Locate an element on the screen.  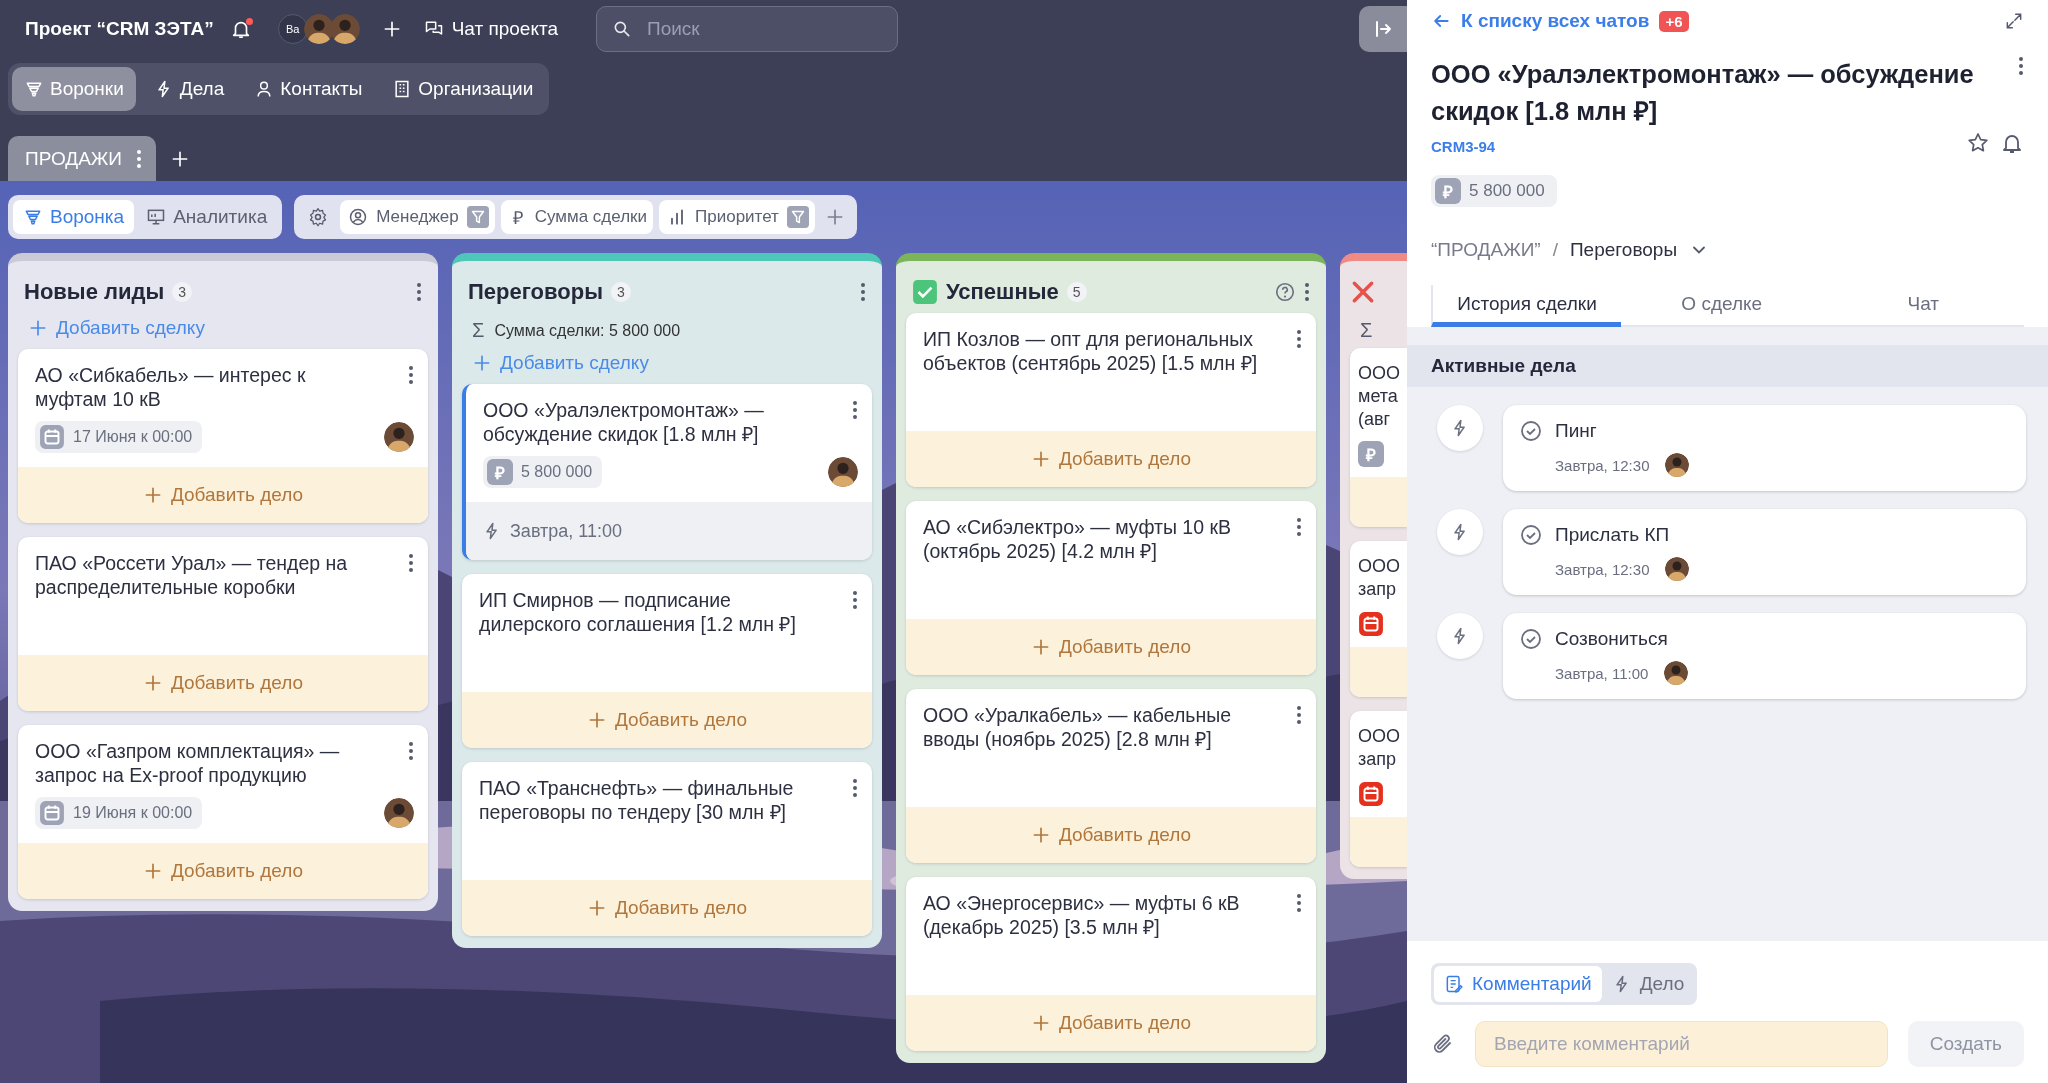
filter-chip: Приоритет is located at coordinates (737, 217).